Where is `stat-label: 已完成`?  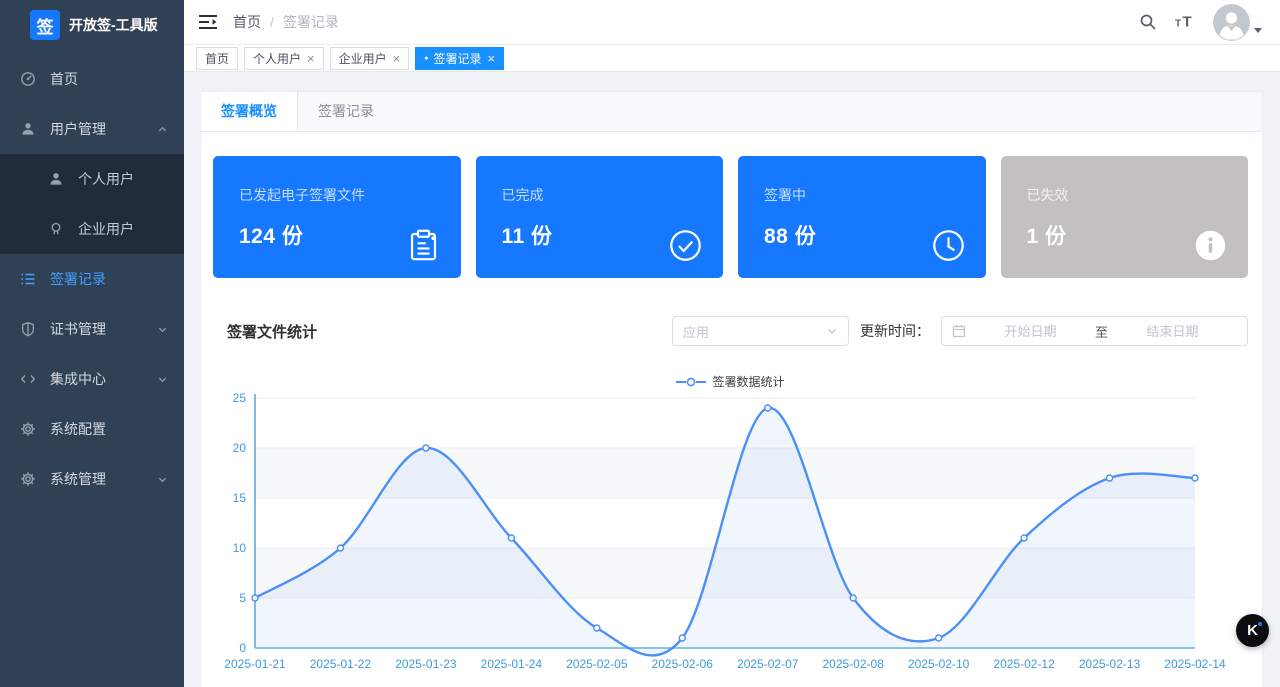 stat-label: 已完成 is located at coordinates (522, 195).